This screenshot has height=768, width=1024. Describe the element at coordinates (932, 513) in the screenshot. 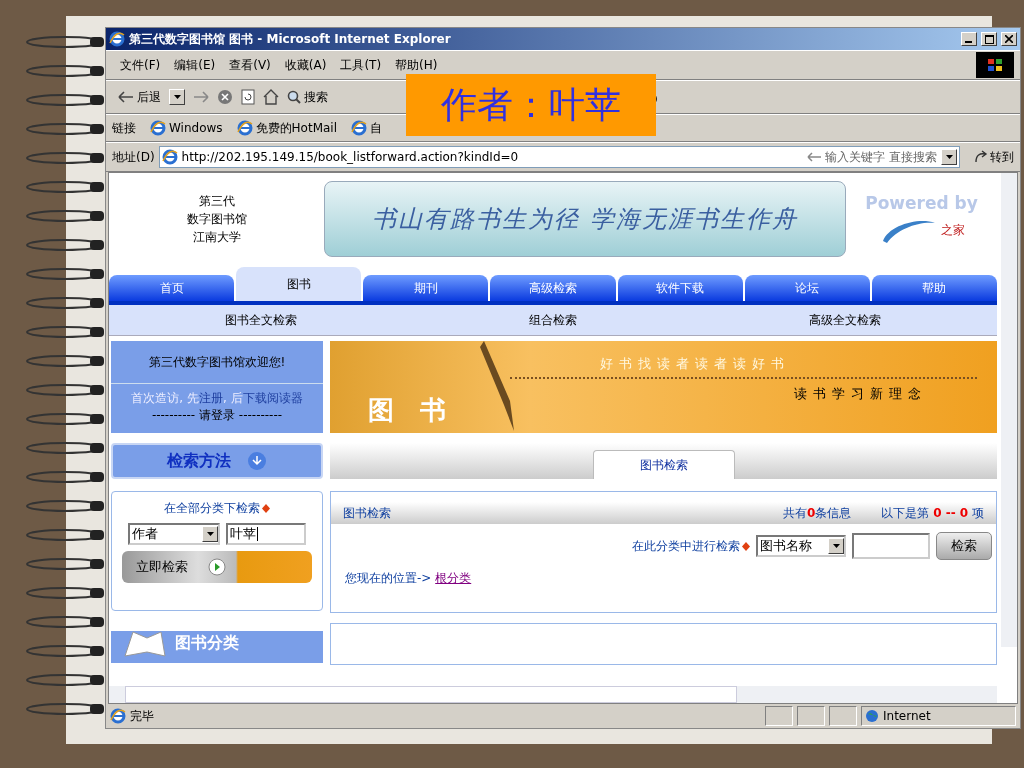

I see `result-range: 以下是第 0 -- 0 项` at that location.